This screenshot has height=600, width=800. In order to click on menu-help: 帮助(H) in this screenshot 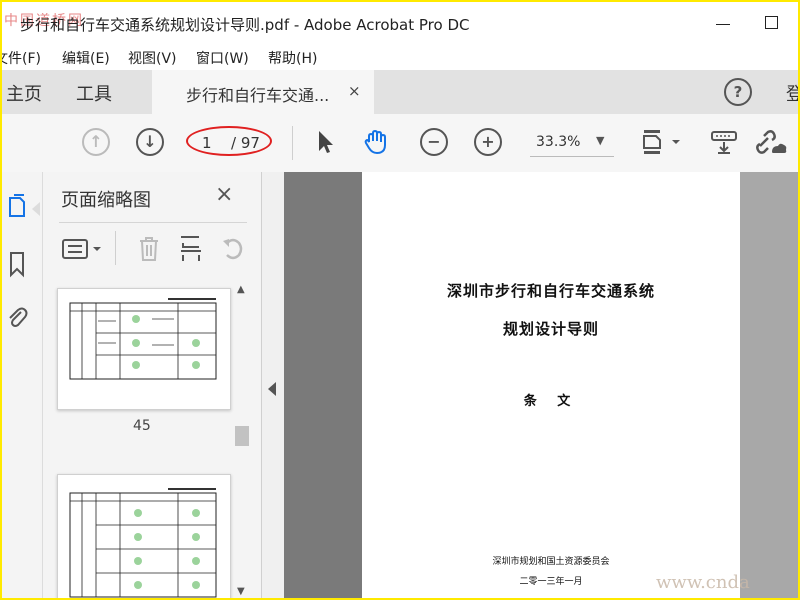, I will do `click(292, 58)`.